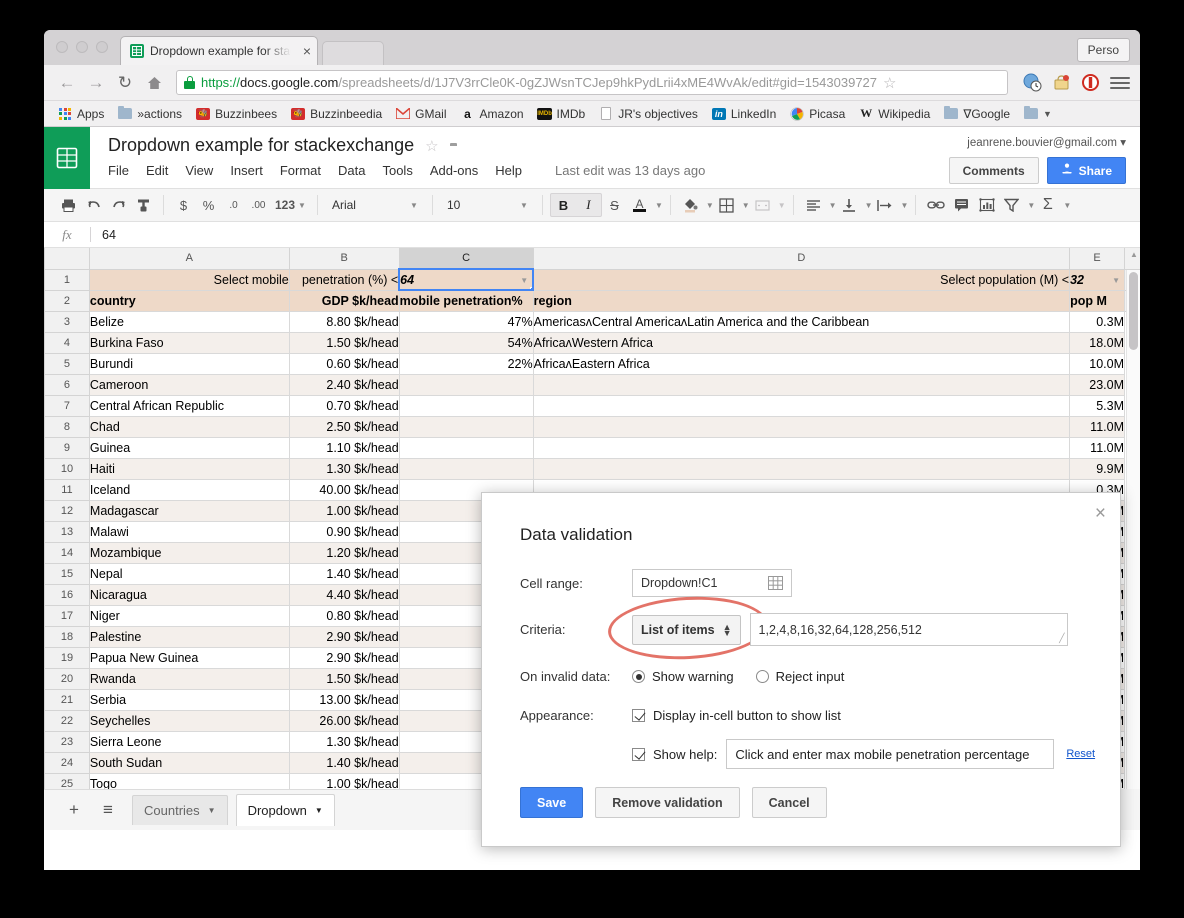 The width and height of the screenshot is (1184, 918). Describe the element at coordinates (993, 170) in the screenshot. I see `comments-button: Comments` at that location.